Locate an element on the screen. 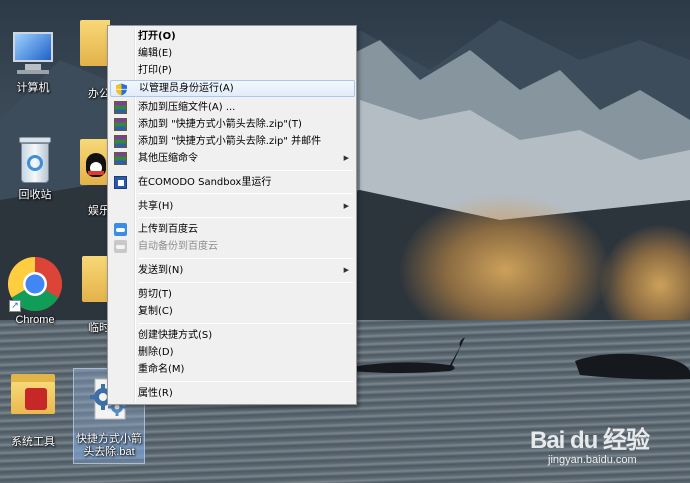  menu-item-copy: 复制(C) is located at coordinates (232, 311).